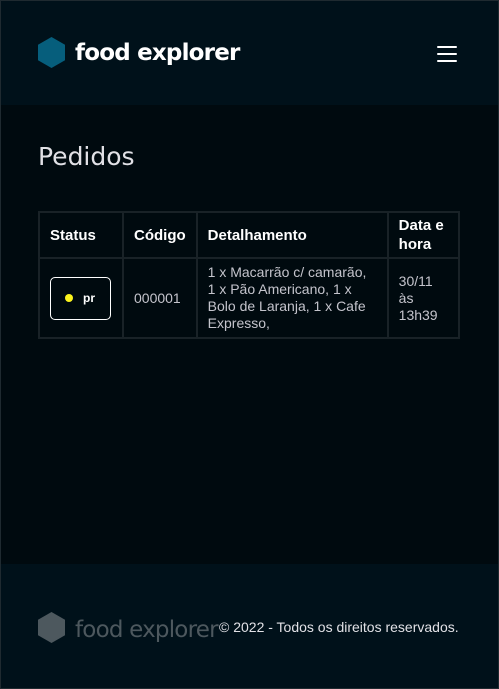 The height and width of the screenshot is (689, 499). Describe the element at coordinates (89, 297) in the screenshot. I see `status-label: pr` at that location.